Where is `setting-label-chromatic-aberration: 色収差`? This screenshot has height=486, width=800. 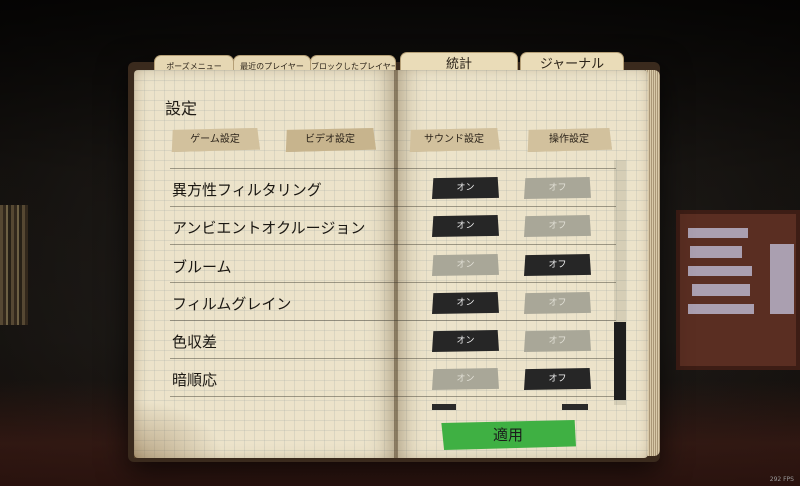
setting-label-chromatic-aberration: 色収差 is located at coordinates (195, 342).